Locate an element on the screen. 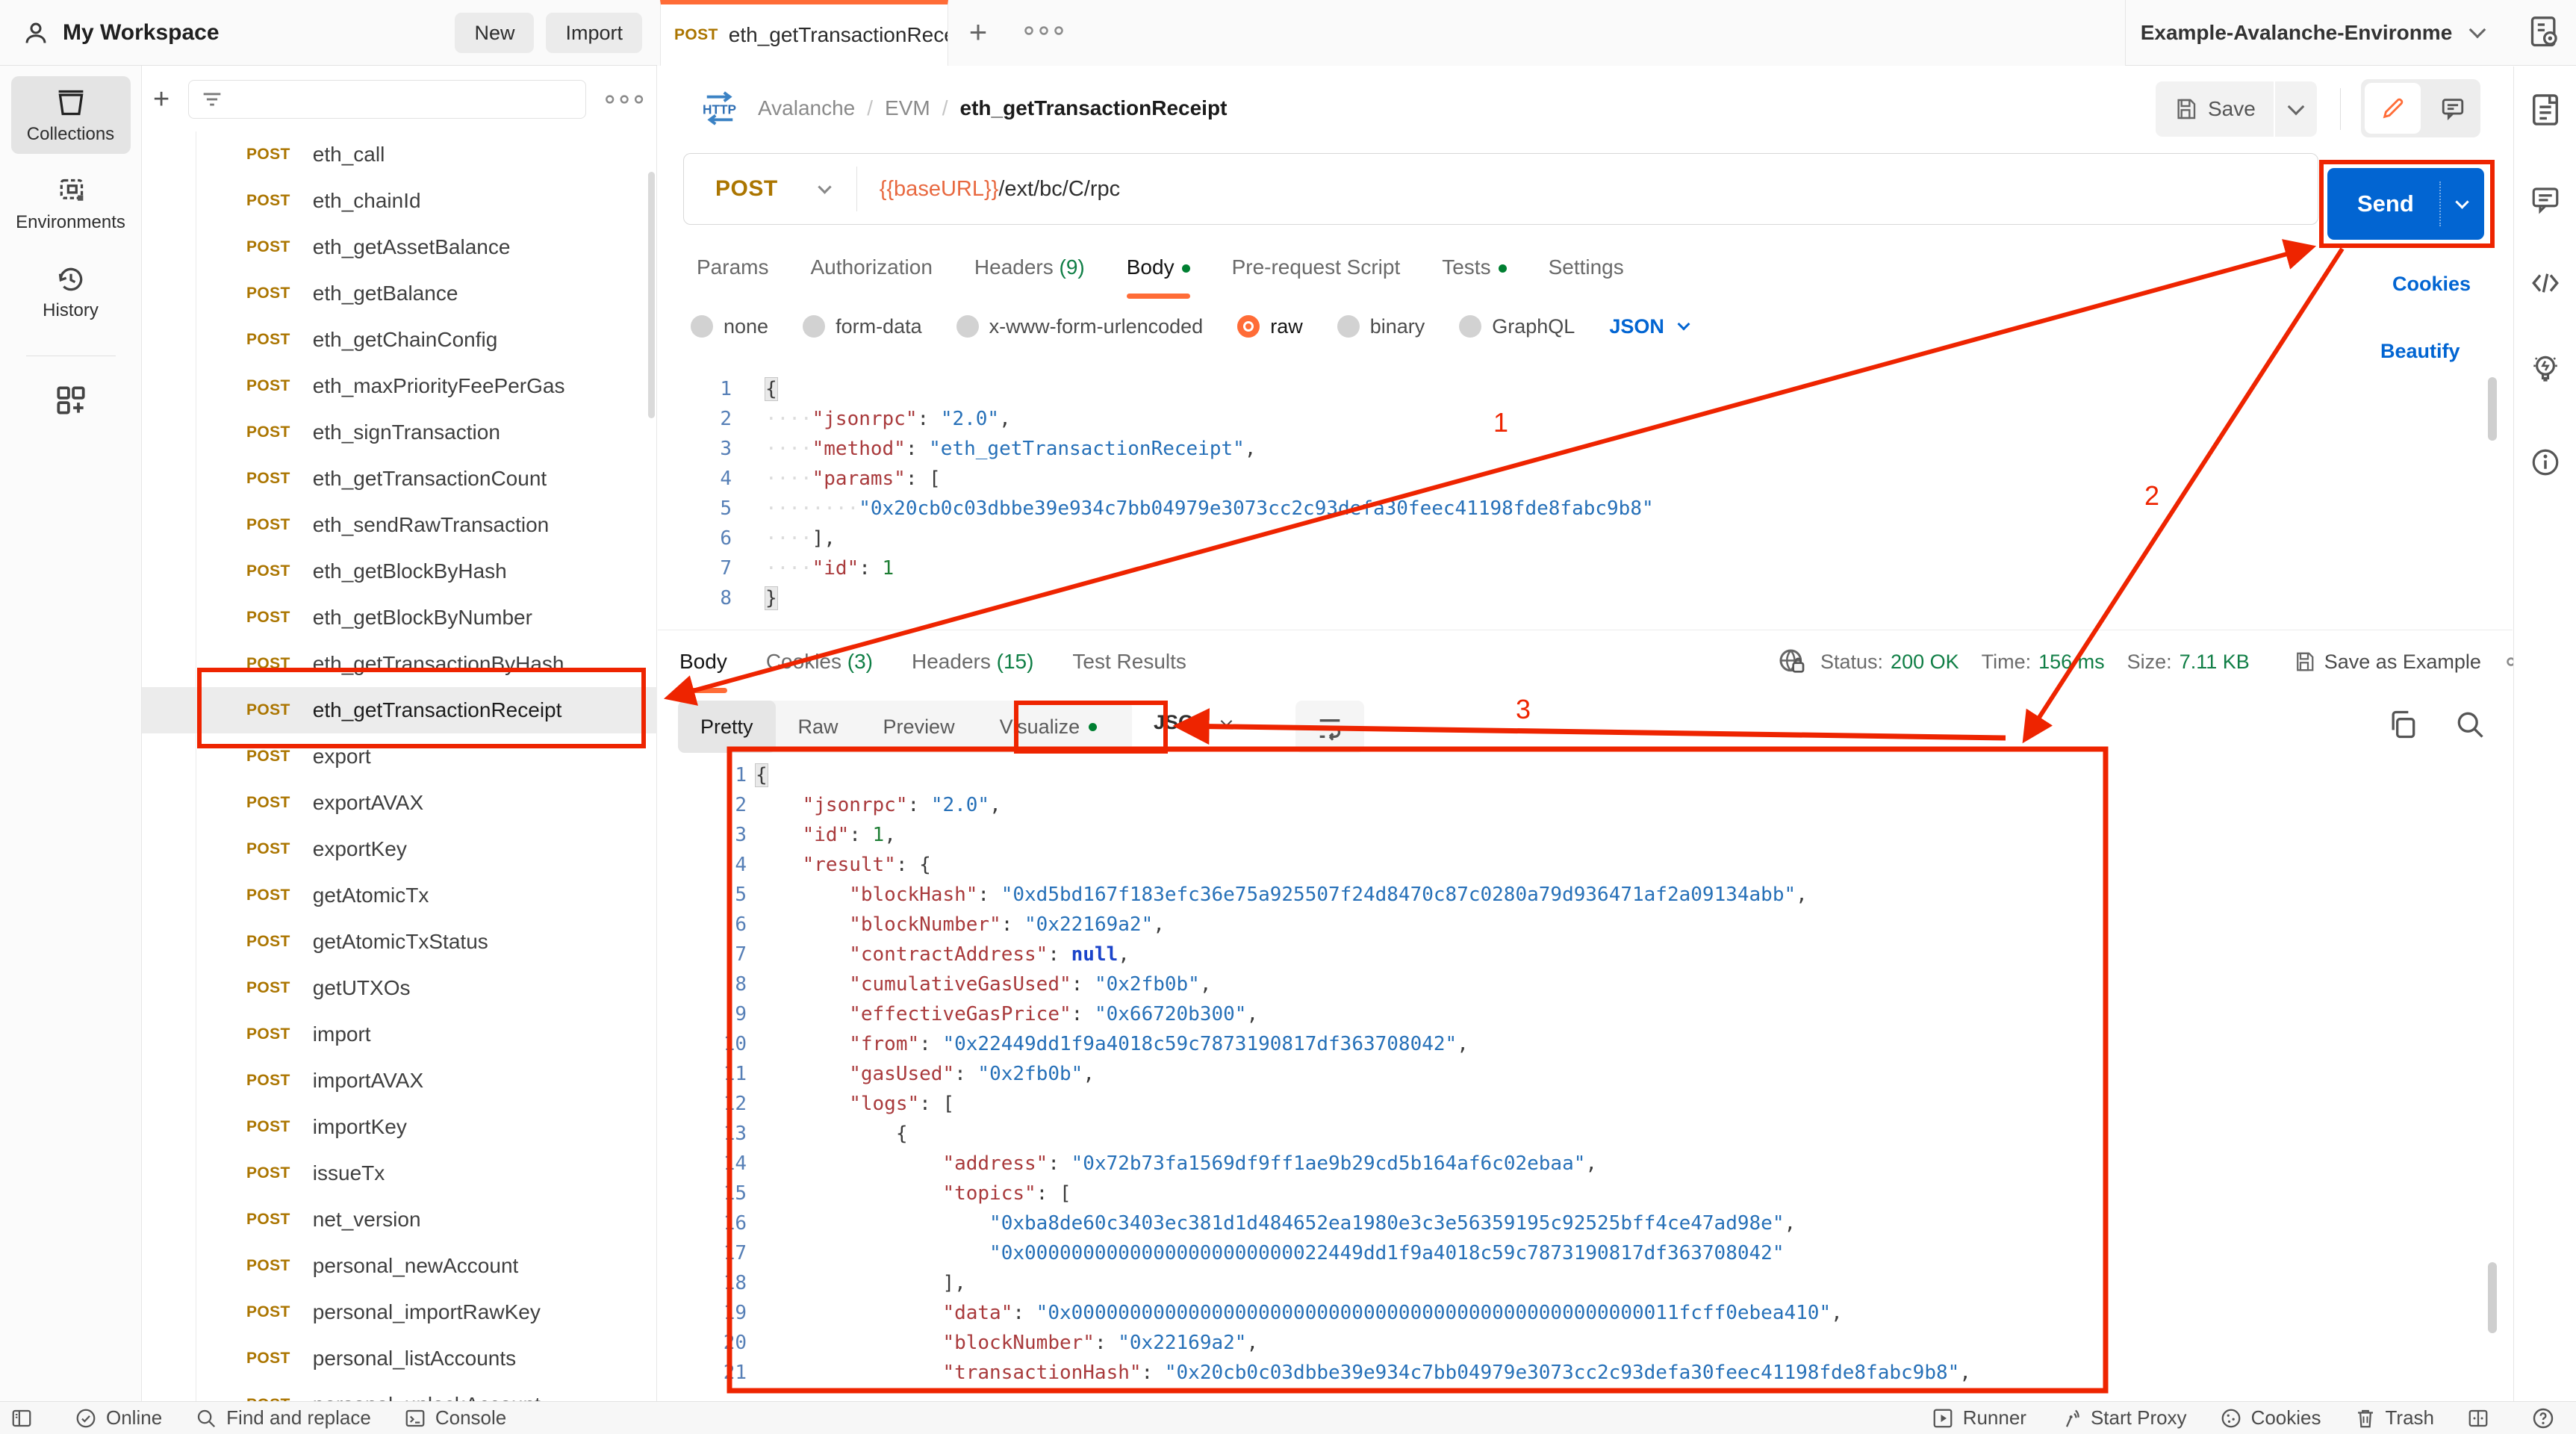 The height and width of the screenshot is (1434, 2576). import-button: Import is located at coordinates (594, 33).